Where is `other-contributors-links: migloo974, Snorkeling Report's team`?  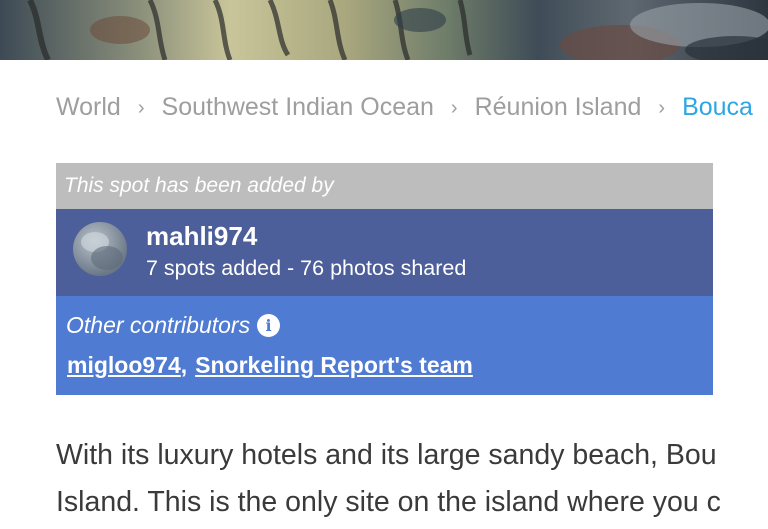
other-contributors-links: migloo974, Snorkeling Report's team is located at coordinates (270, 365).